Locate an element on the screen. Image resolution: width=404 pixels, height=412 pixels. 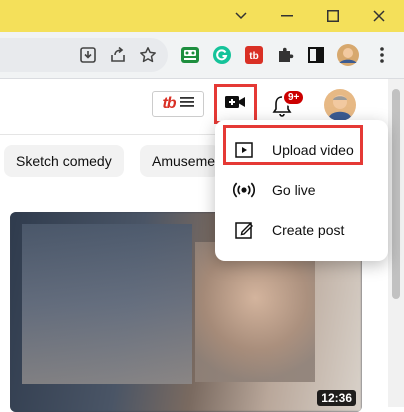
account-avatar is located at coordinates (340, 105).